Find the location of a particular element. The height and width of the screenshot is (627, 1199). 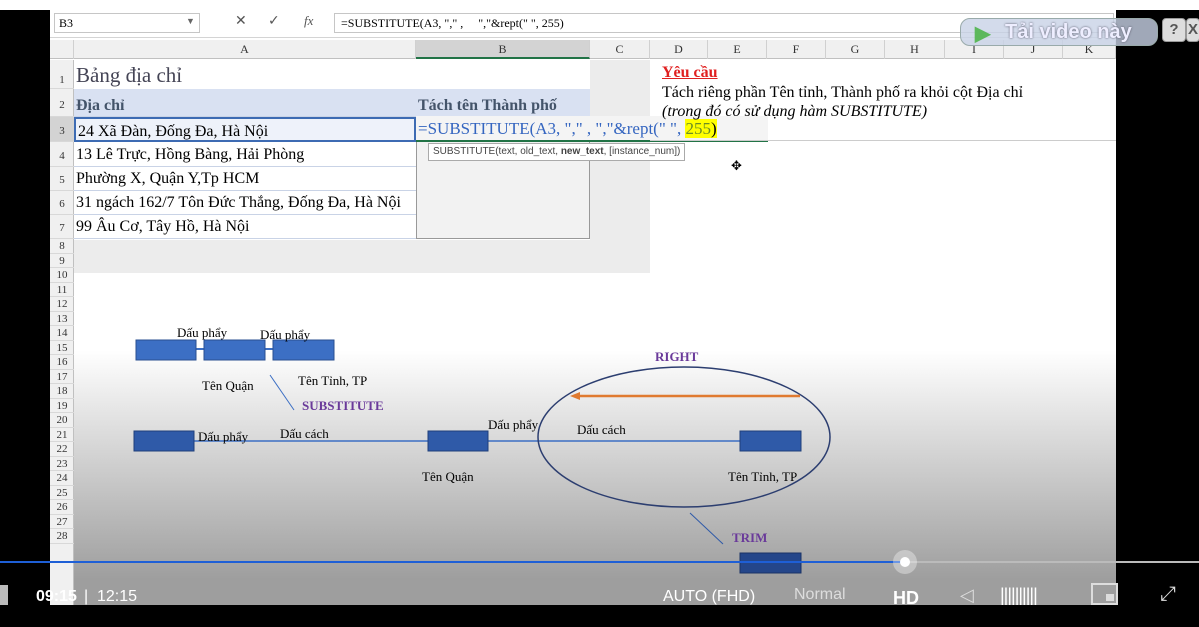

speed-button: Normal is located at coordinates (820, 595).